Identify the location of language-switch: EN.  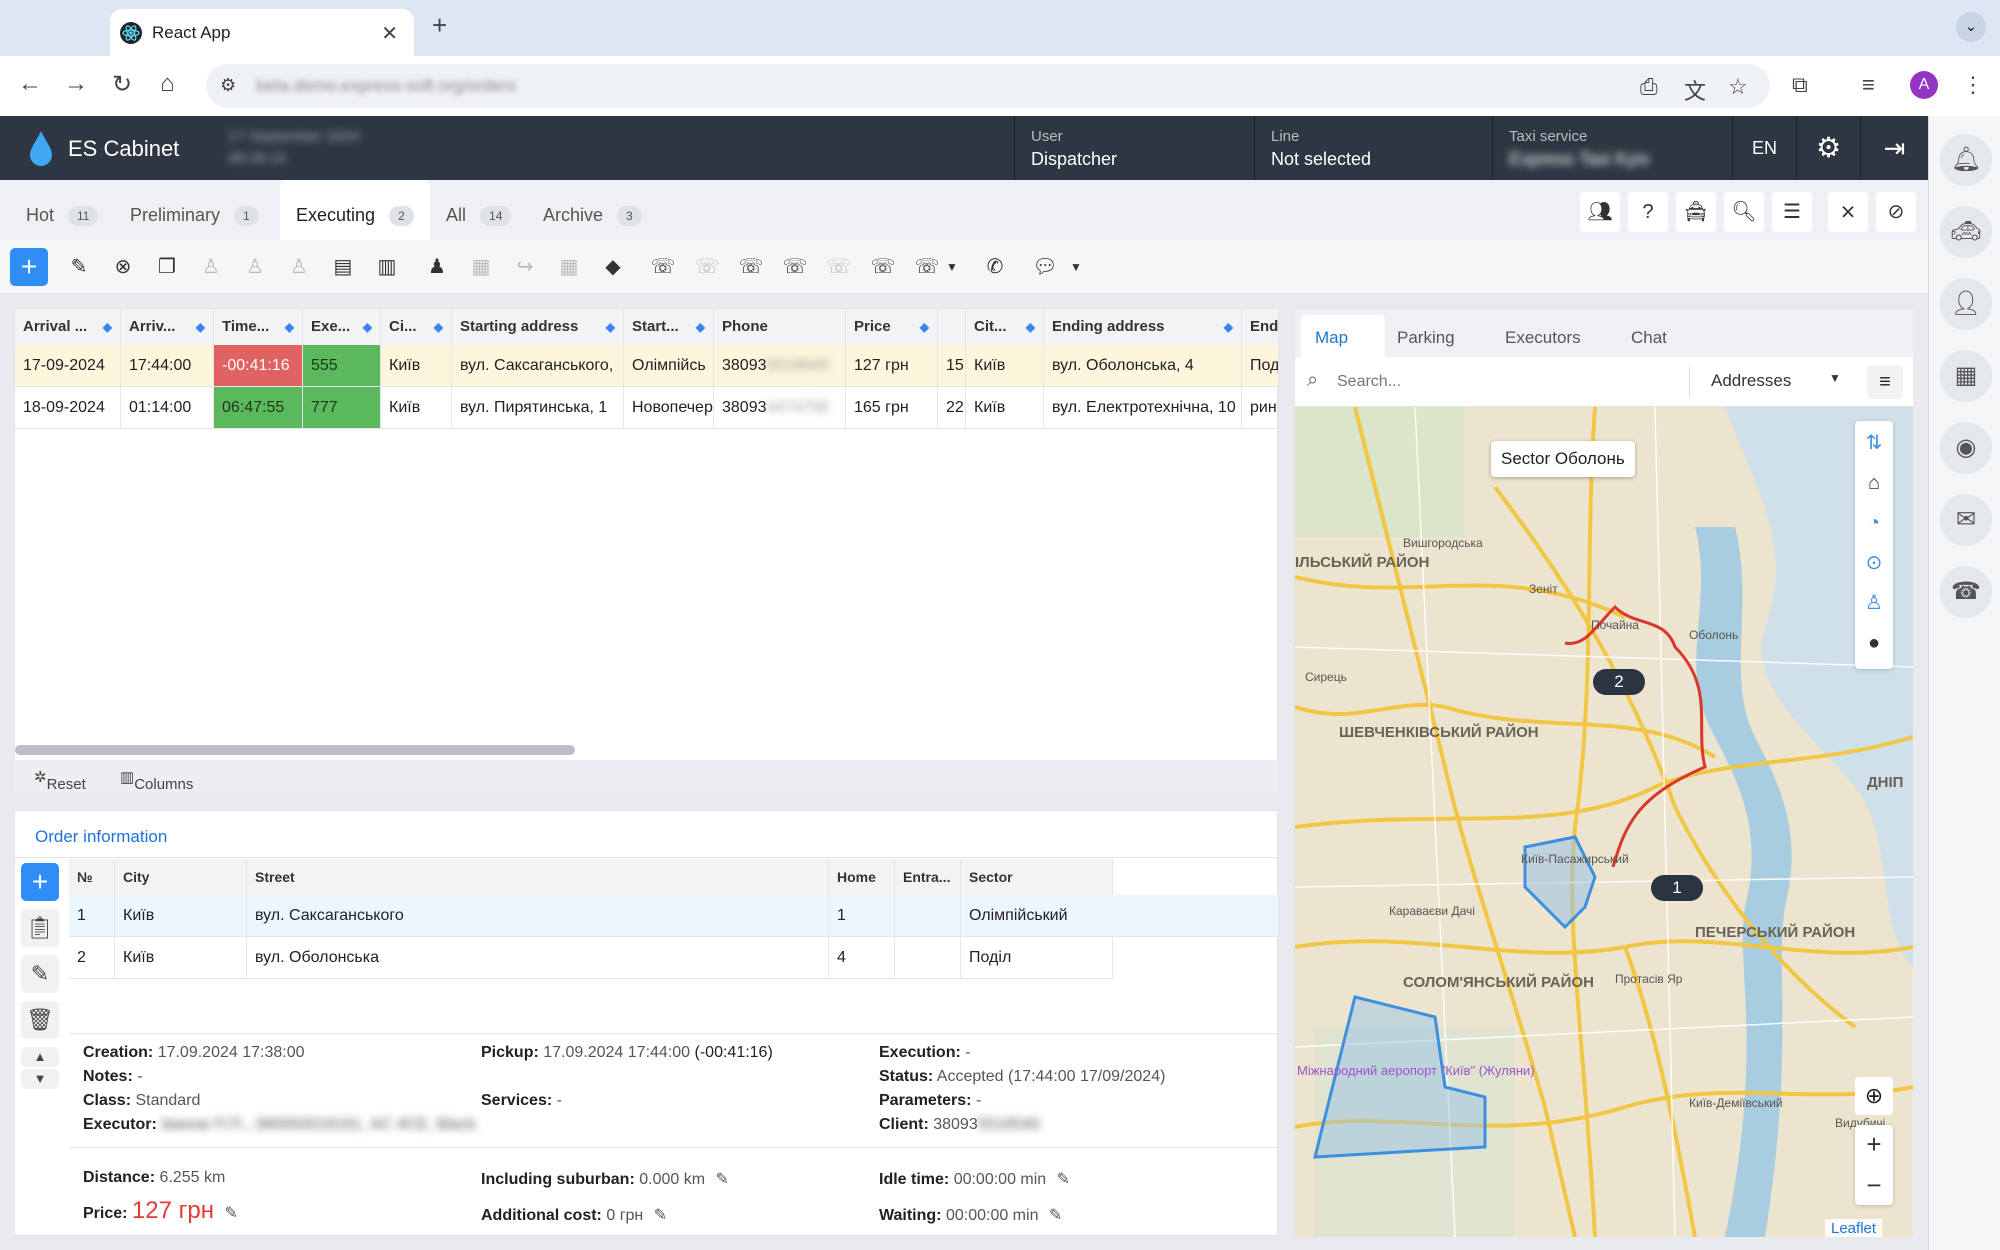
(1764, 148).